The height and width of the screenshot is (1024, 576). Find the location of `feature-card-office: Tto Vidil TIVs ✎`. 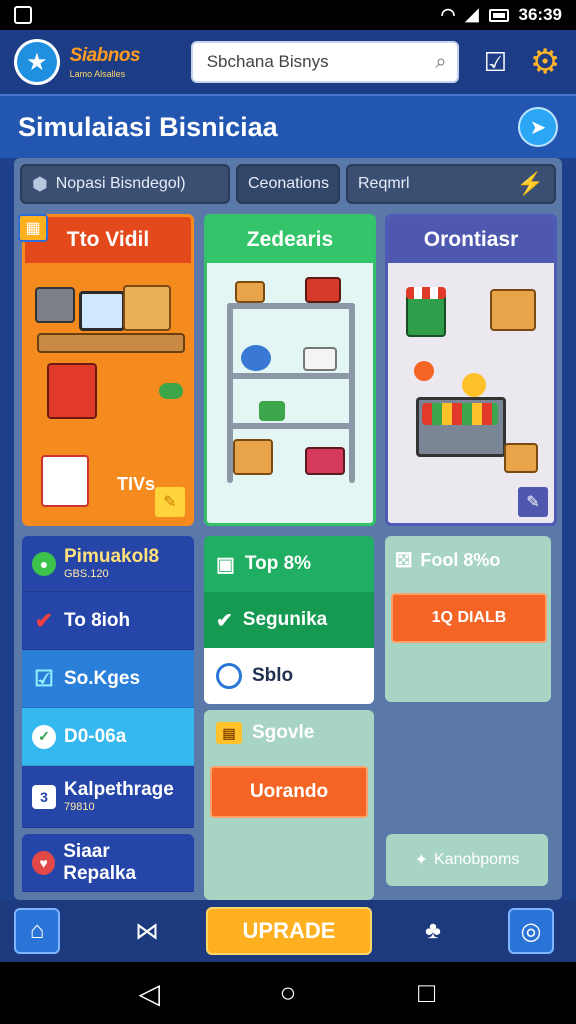

feature-card-office: Tto Vidil TIVs ✎ is located at coordinates (108, 370).